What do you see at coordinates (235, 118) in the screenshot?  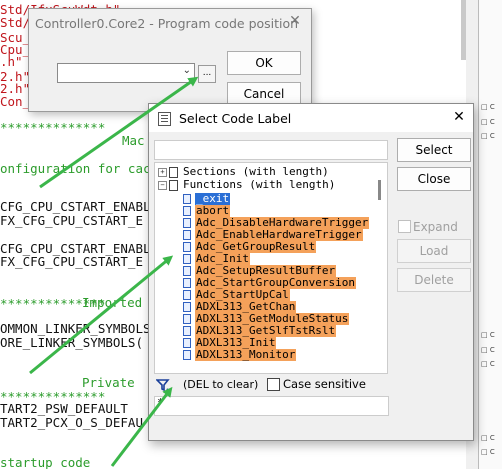 I see `dialog-title: Select Code Label` at bounding box center [235, 118].